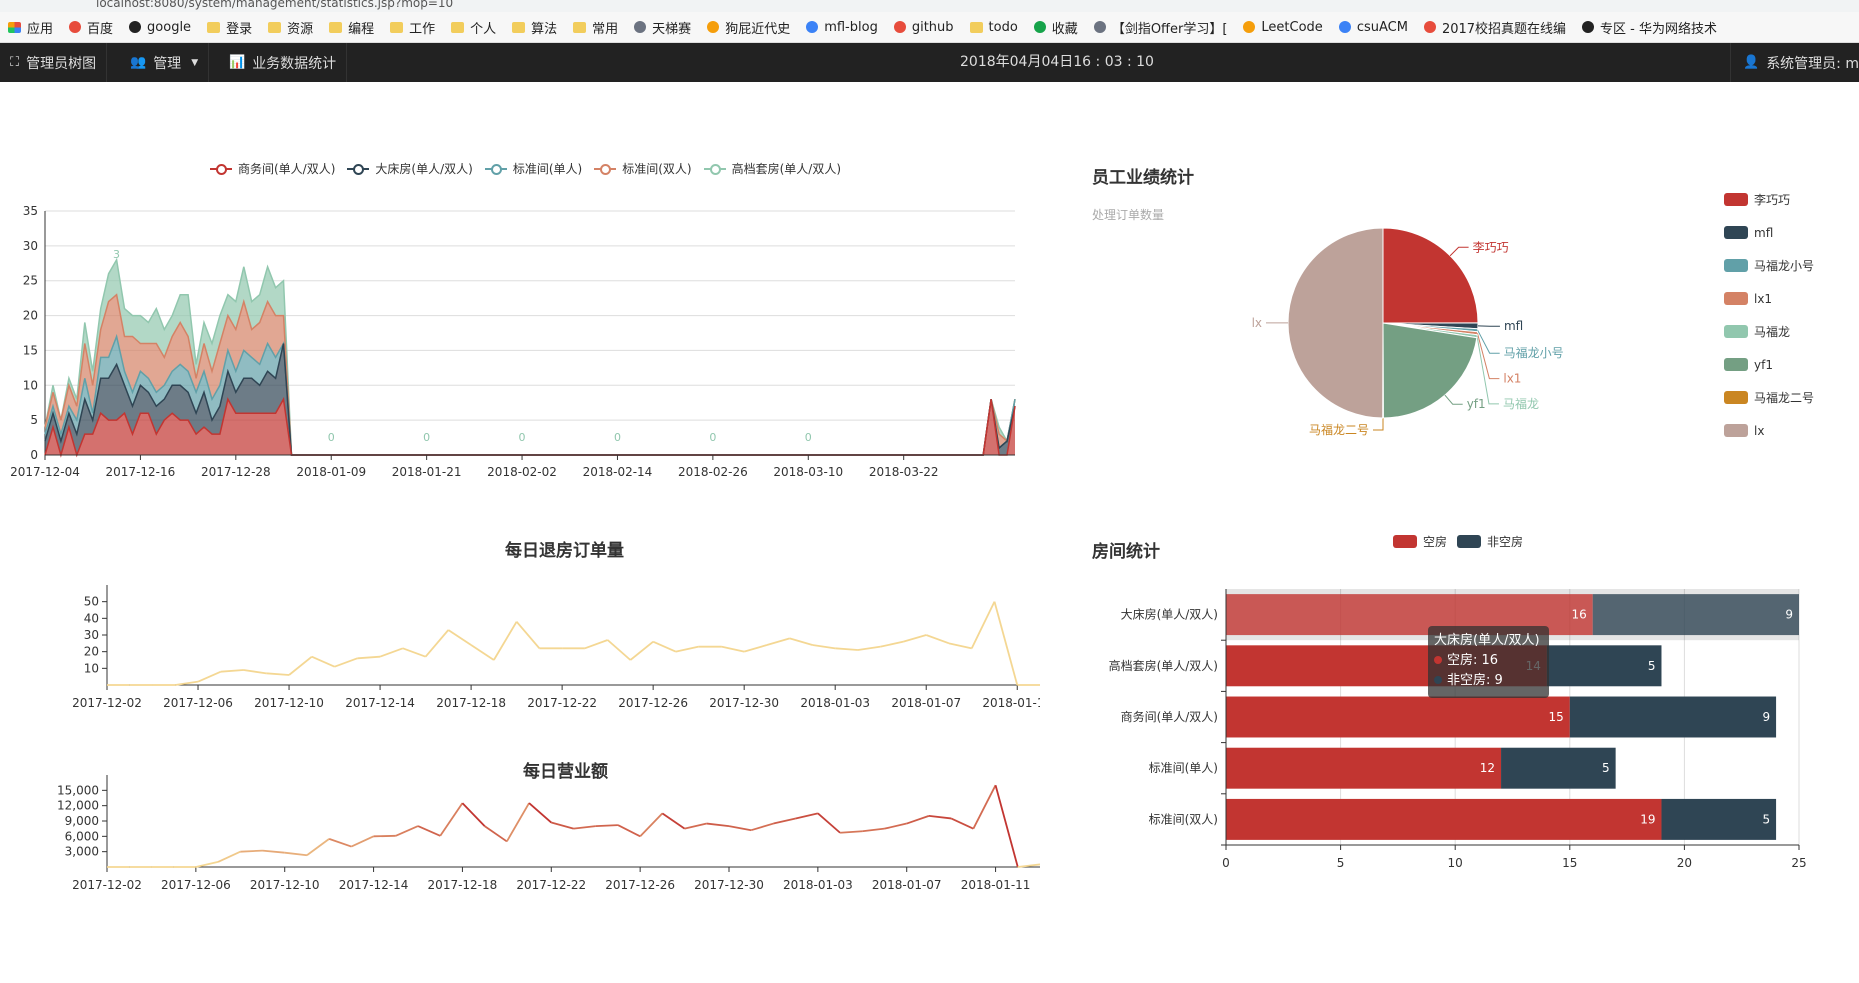  What do you see at coordinates (34, 420) in the screenshot?
I see `y-tick-label: 5` at bounding box center [34, 420].